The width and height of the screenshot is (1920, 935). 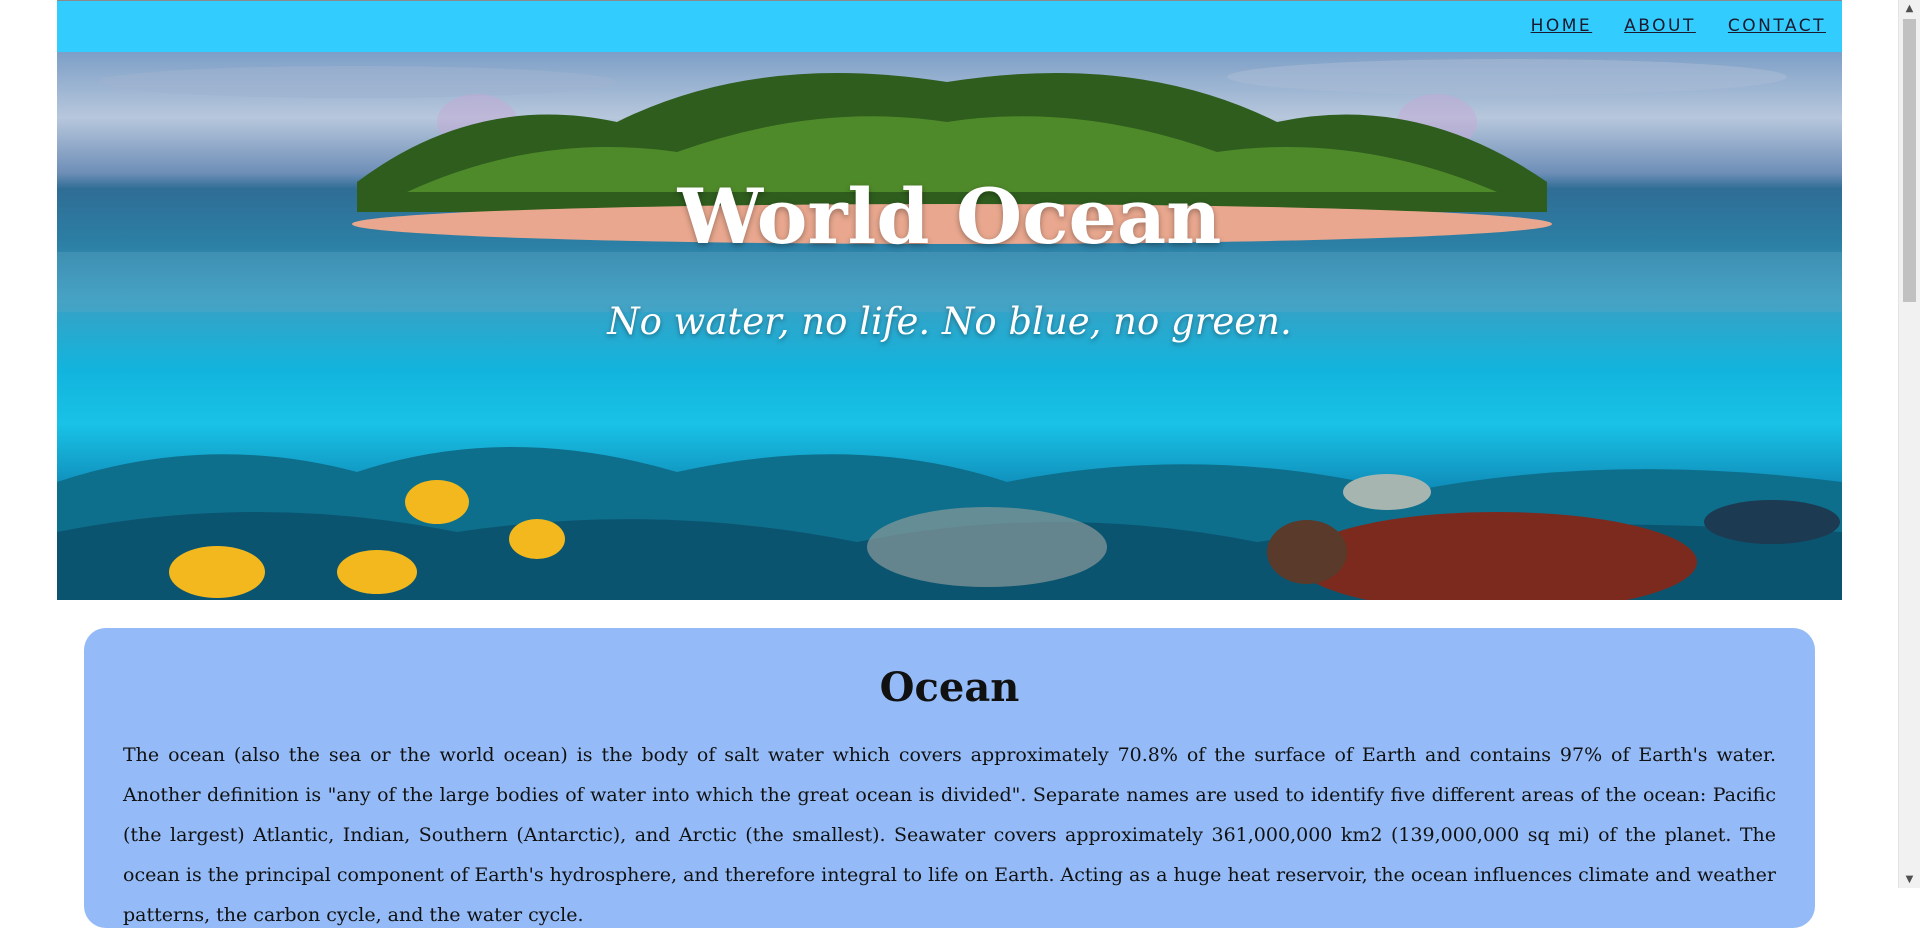 I want to click on main-nav: HOME ABOUT CONTACT, so click(x=1678, y=26).